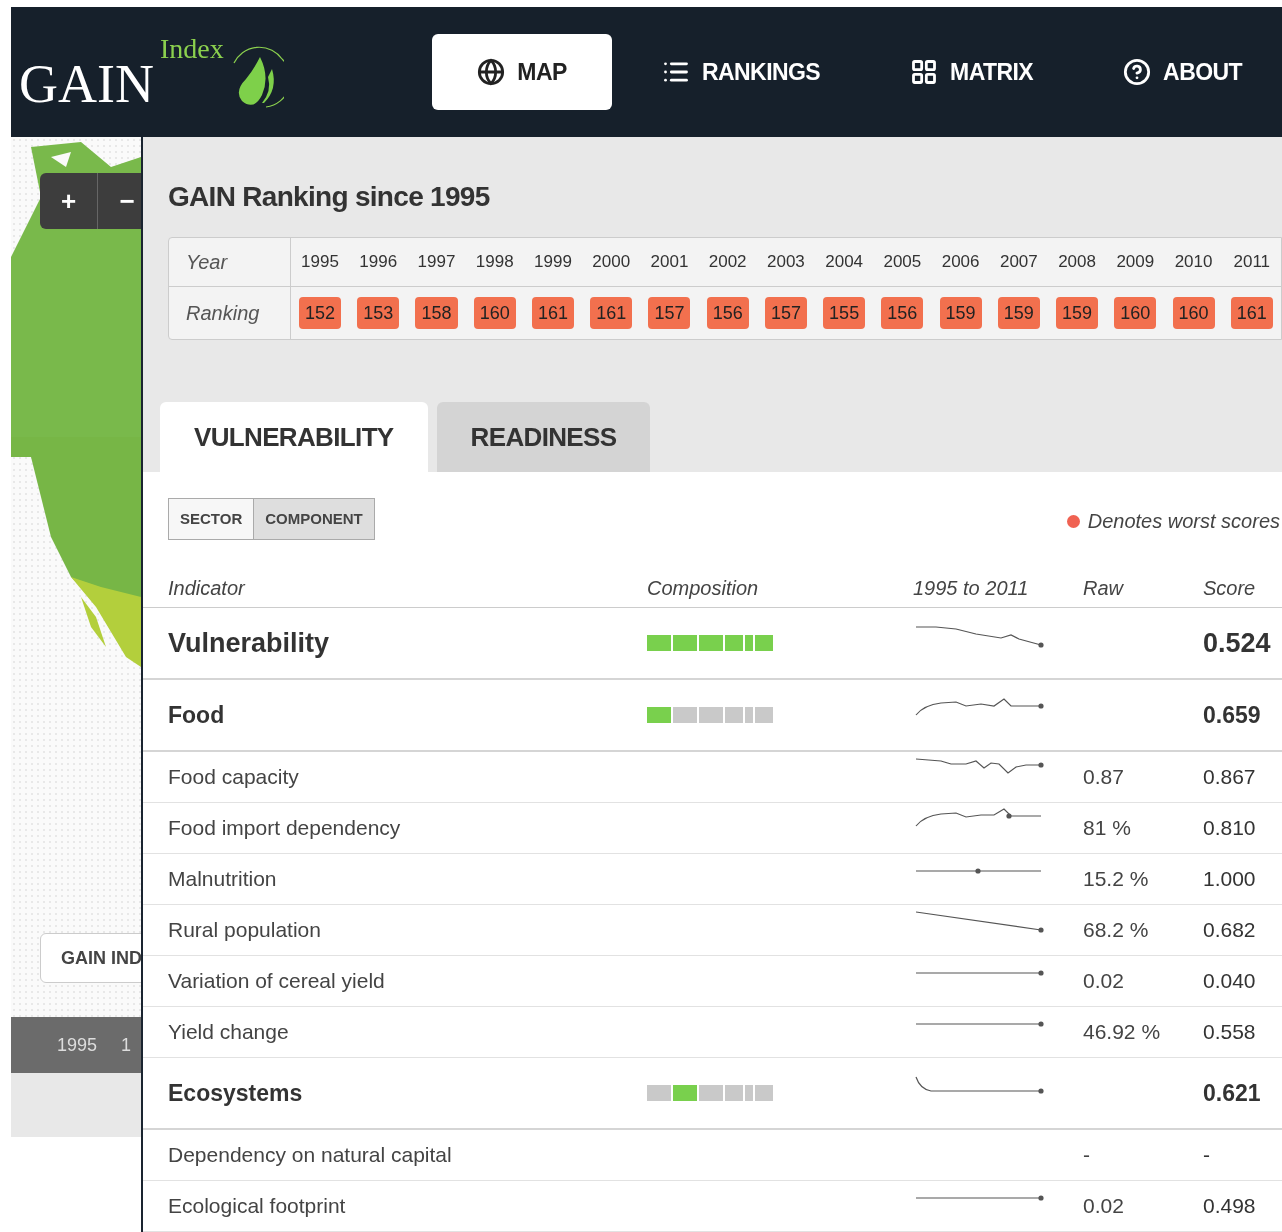  I want to click on year-cell-text: 1997, so click(436, 262).